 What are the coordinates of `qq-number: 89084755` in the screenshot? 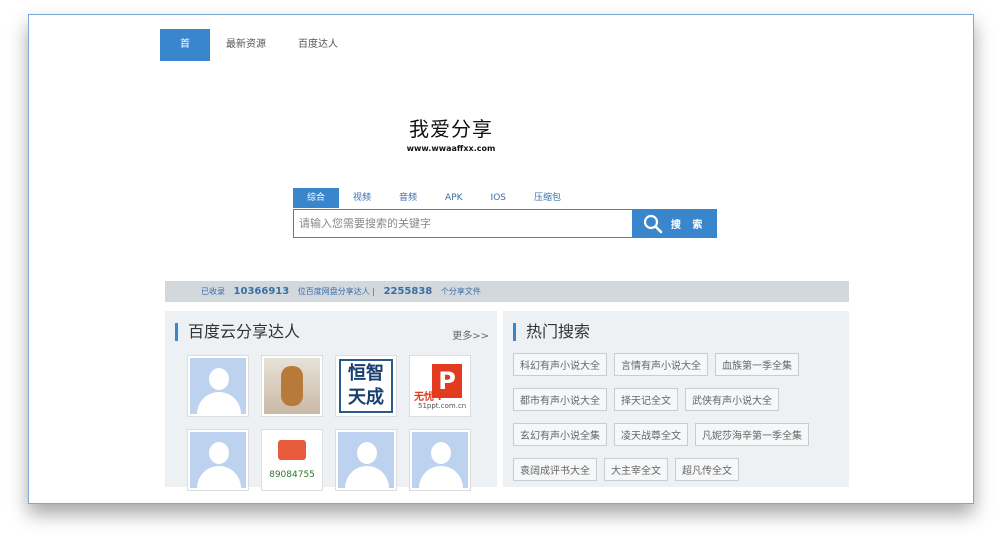 It's located at (292, 475).